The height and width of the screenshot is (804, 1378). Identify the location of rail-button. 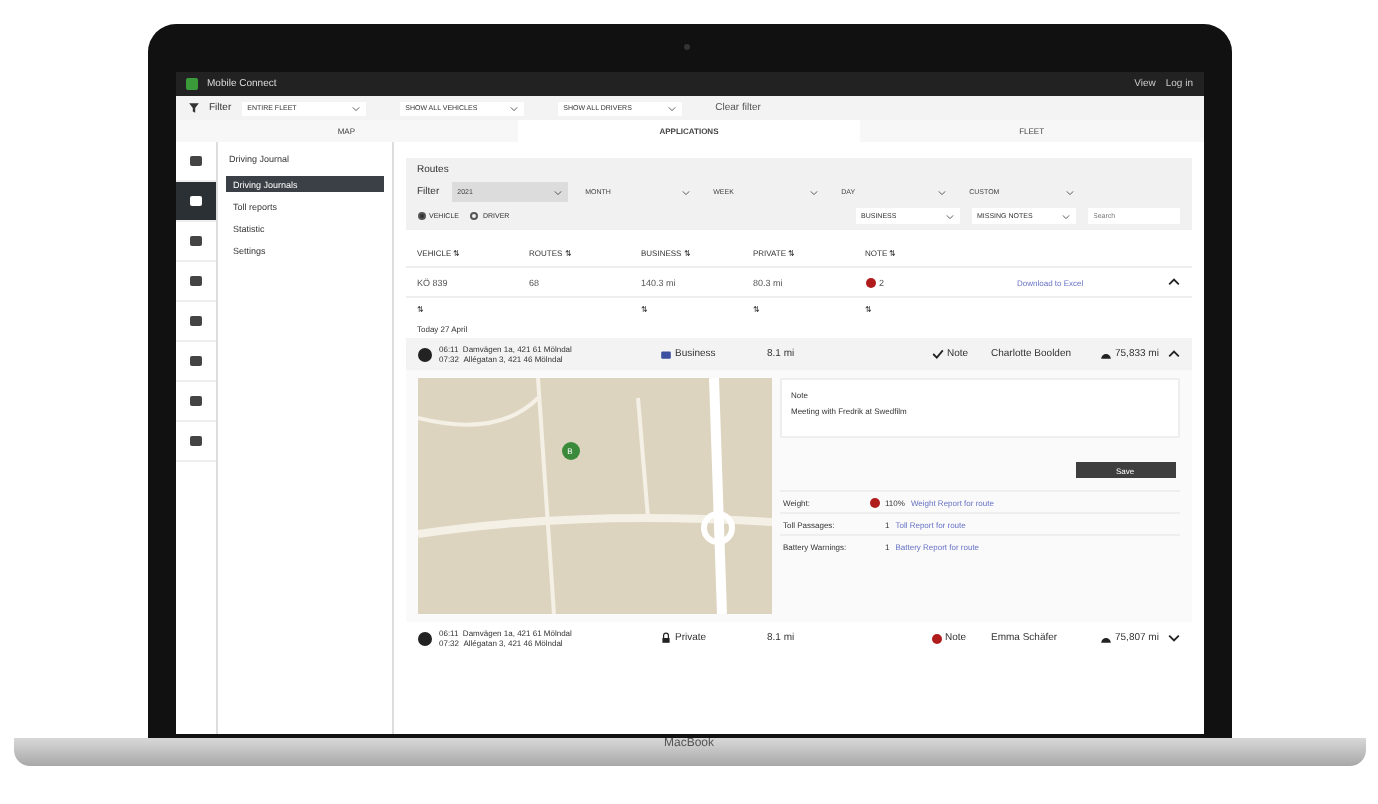
(195, 202).